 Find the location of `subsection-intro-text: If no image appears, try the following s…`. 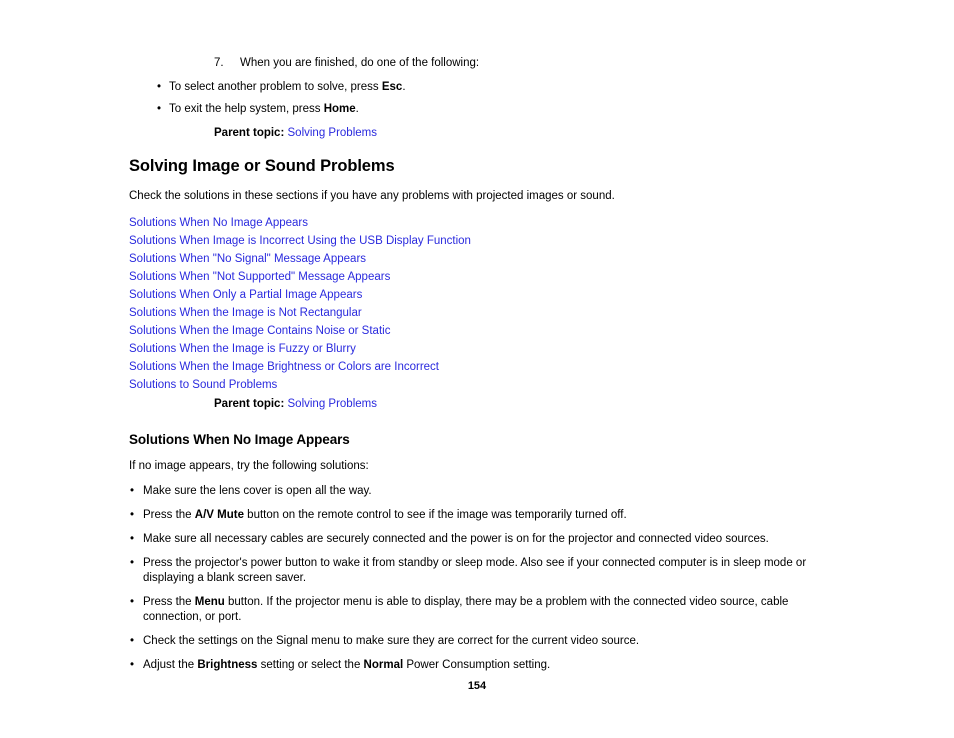

subsection-intro-text: If no image appears, try the following s… is located at coordinates (249, 466).